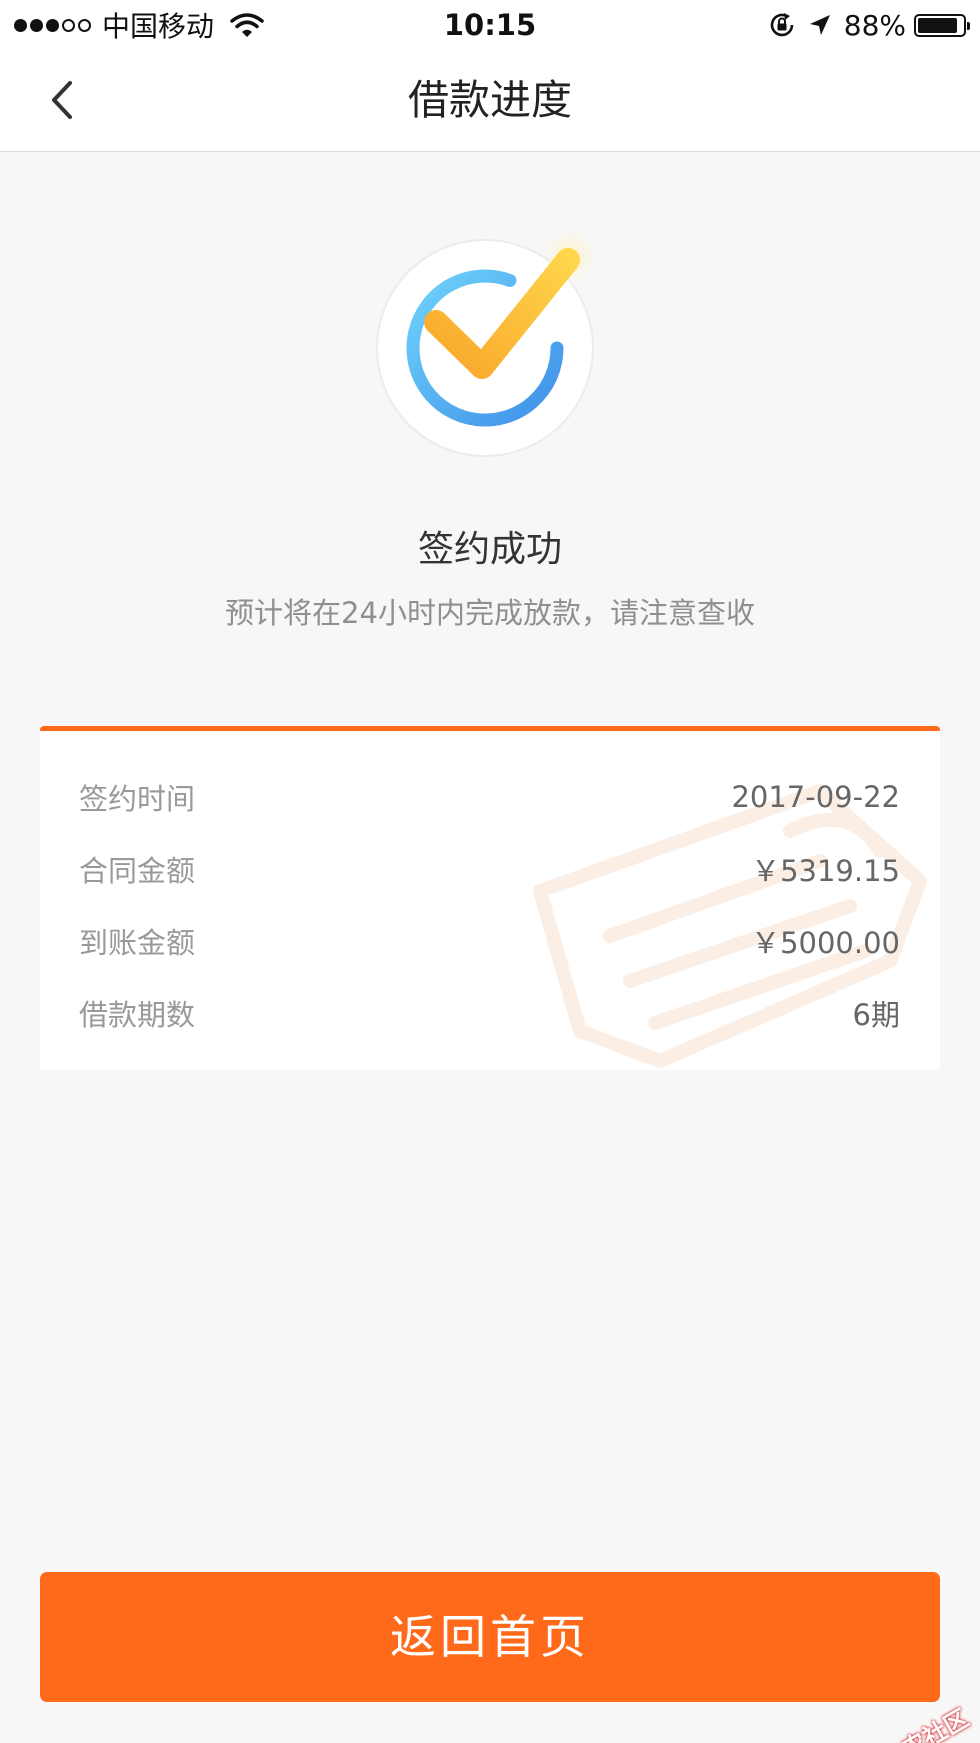 Image resolution: width=980 pixels, height=1743 pixels. What do you see at coordinates (137, 799) in the screenshot?
I see `detail-label: 签约时间` at bounding box center [137, 799].